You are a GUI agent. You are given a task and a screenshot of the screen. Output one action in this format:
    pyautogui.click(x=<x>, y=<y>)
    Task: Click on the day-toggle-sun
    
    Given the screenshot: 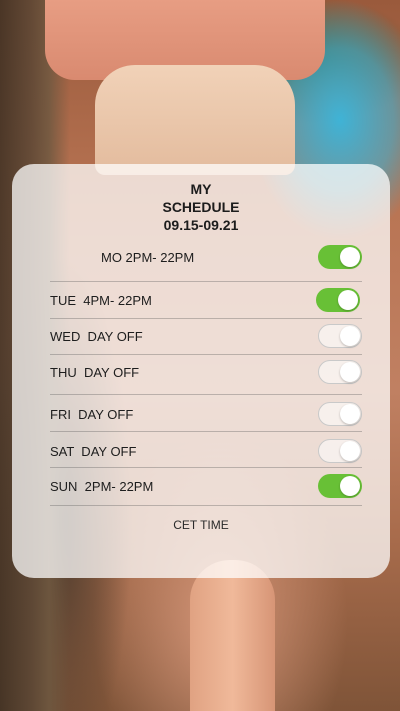 What is the action you would take?
    pyautogui.click(x=340, y=486)
    